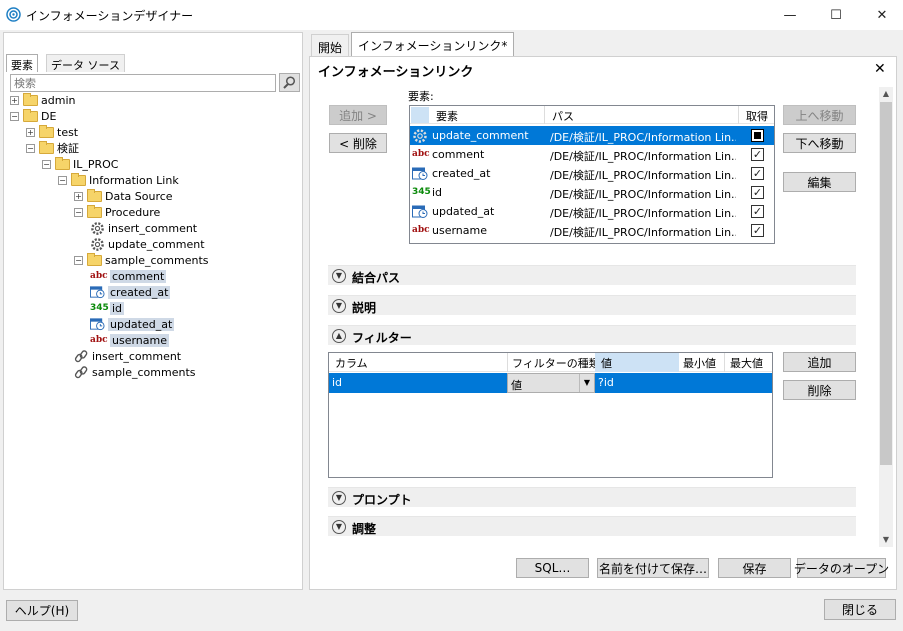 This screenshot has width=903, height=631. What do you see at coordinates (550, 415) in the screenshot?
I see `filter-table: カラム フィルターの種類 値 最小値 最大値 id 値 ▼ ?id` at bounding box center [550, 415].